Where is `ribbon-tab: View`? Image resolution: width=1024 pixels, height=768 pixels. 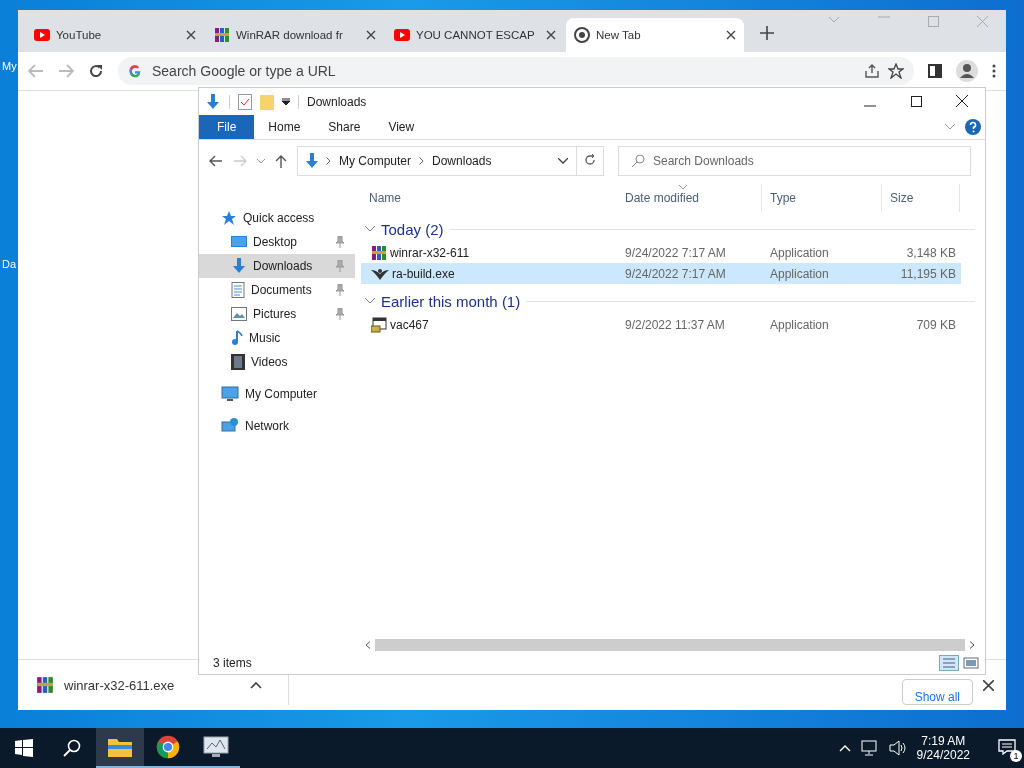 ribbon-tab: View is located at coordinates (401, 127).